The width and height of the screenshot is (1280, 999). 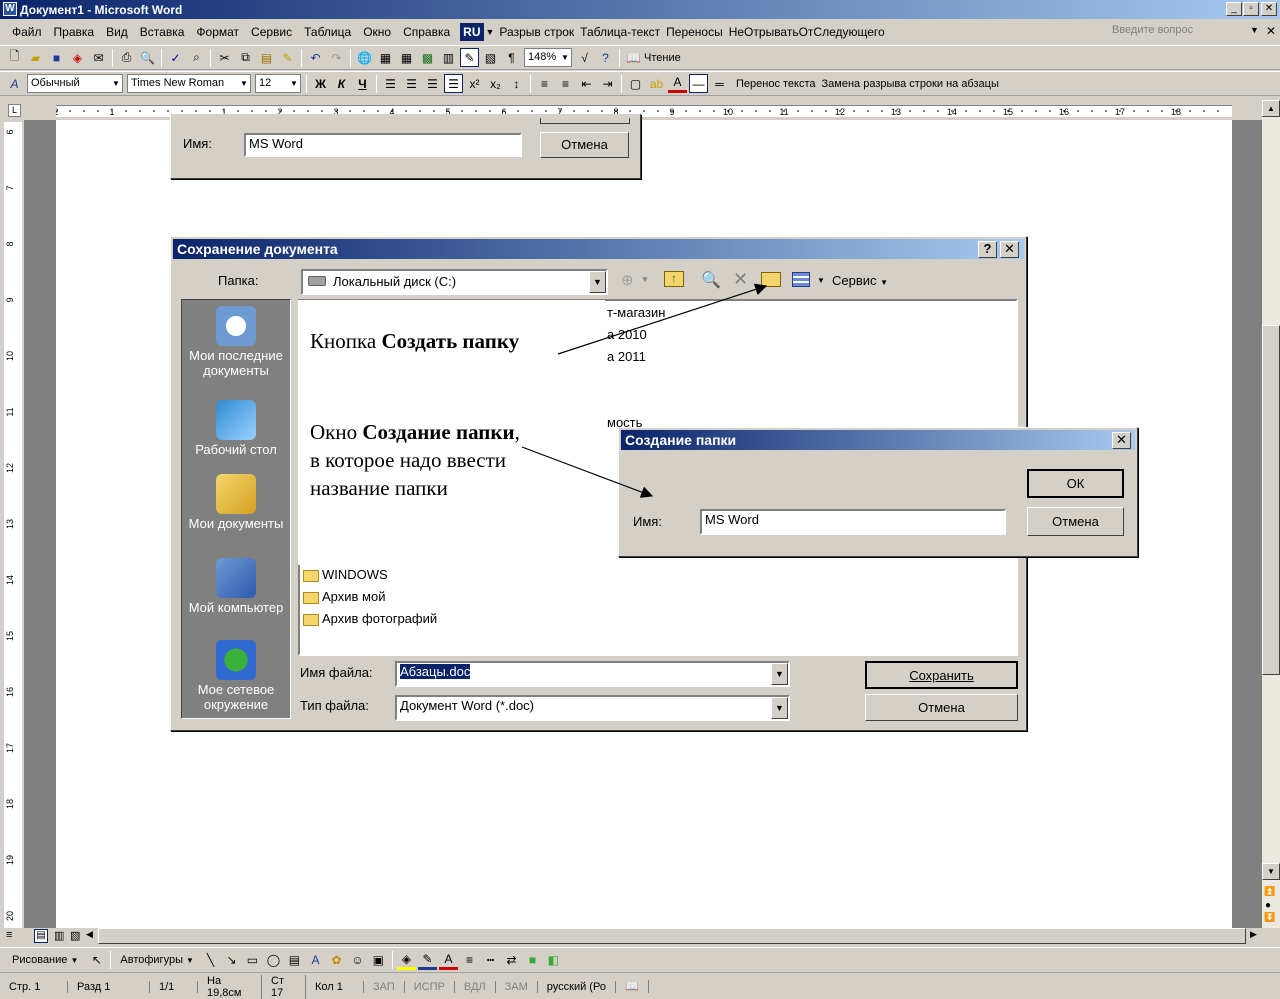 What do you see at coordinates (384, 986) in the screenshot?
I see `status-rec: ЗАП` at bounding box center [384, 986].